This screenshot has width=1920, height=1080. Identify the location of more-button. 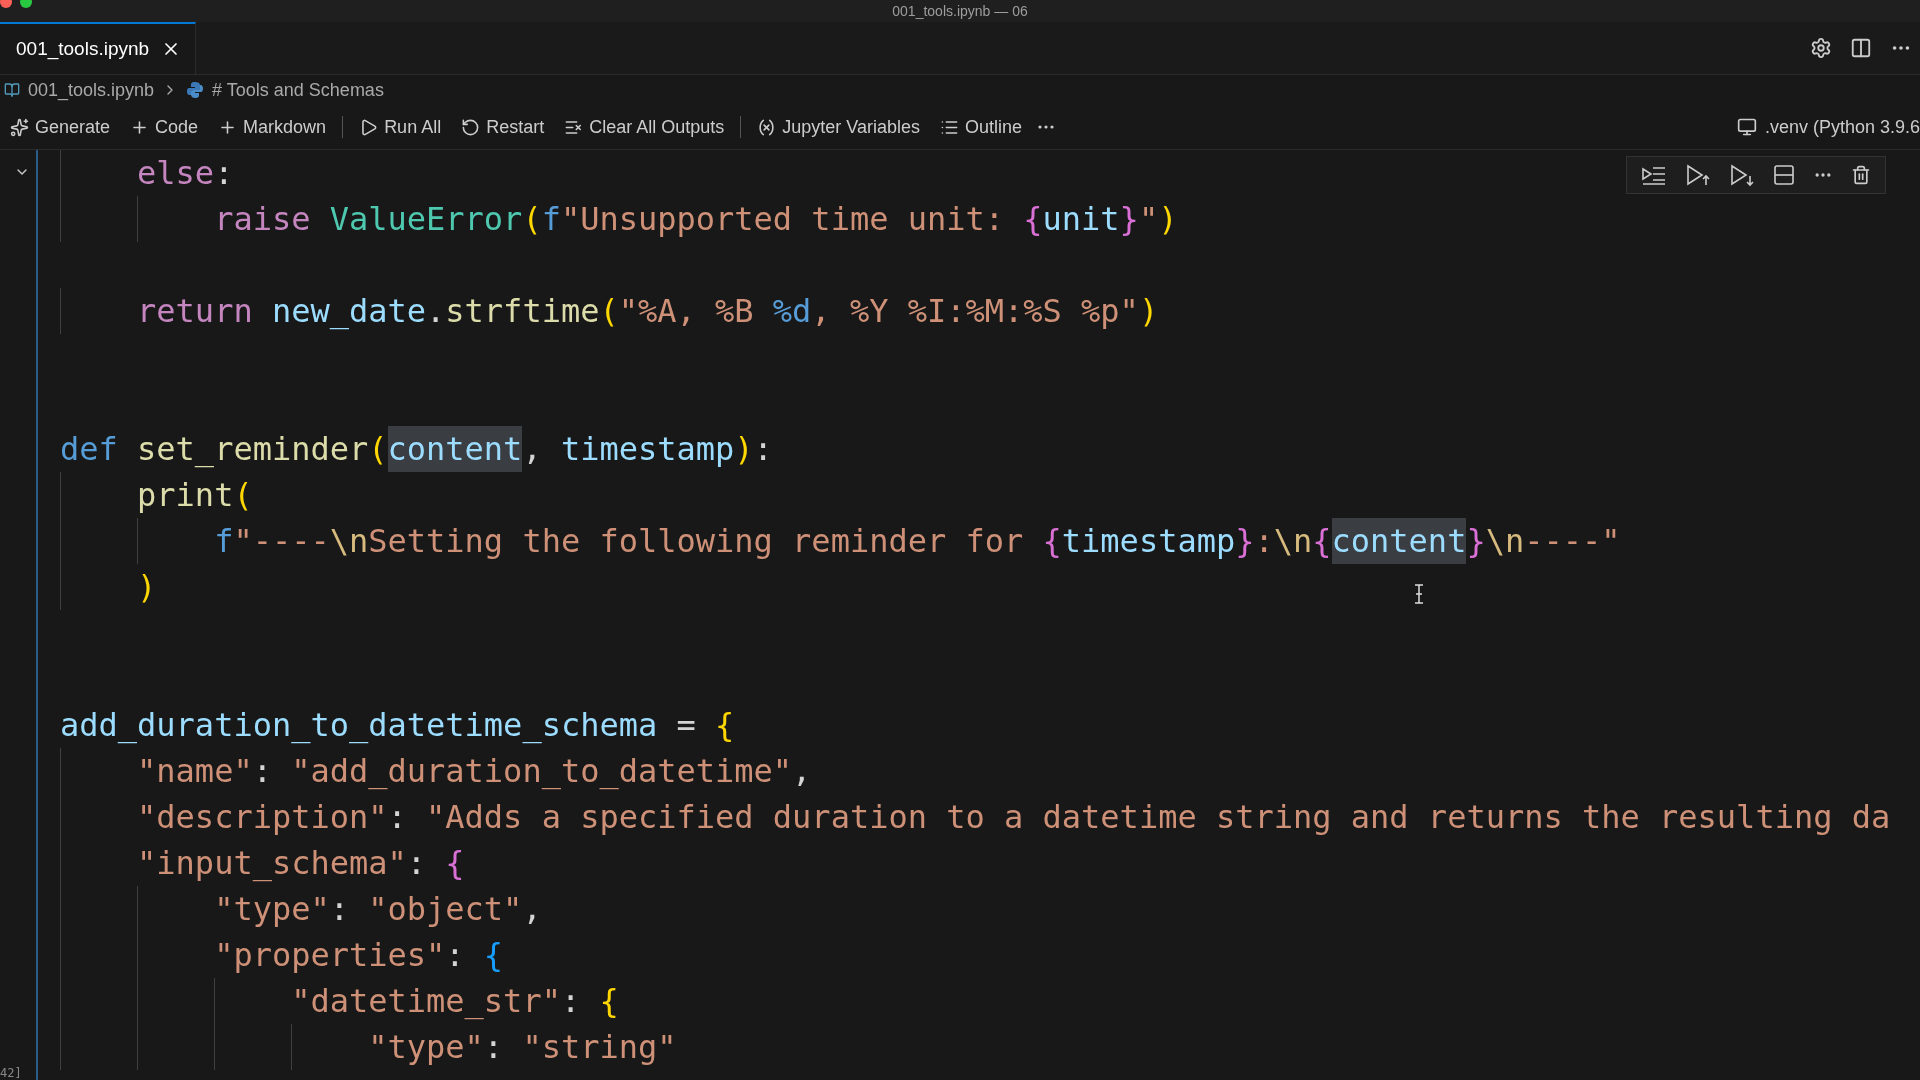
(1046, 127).